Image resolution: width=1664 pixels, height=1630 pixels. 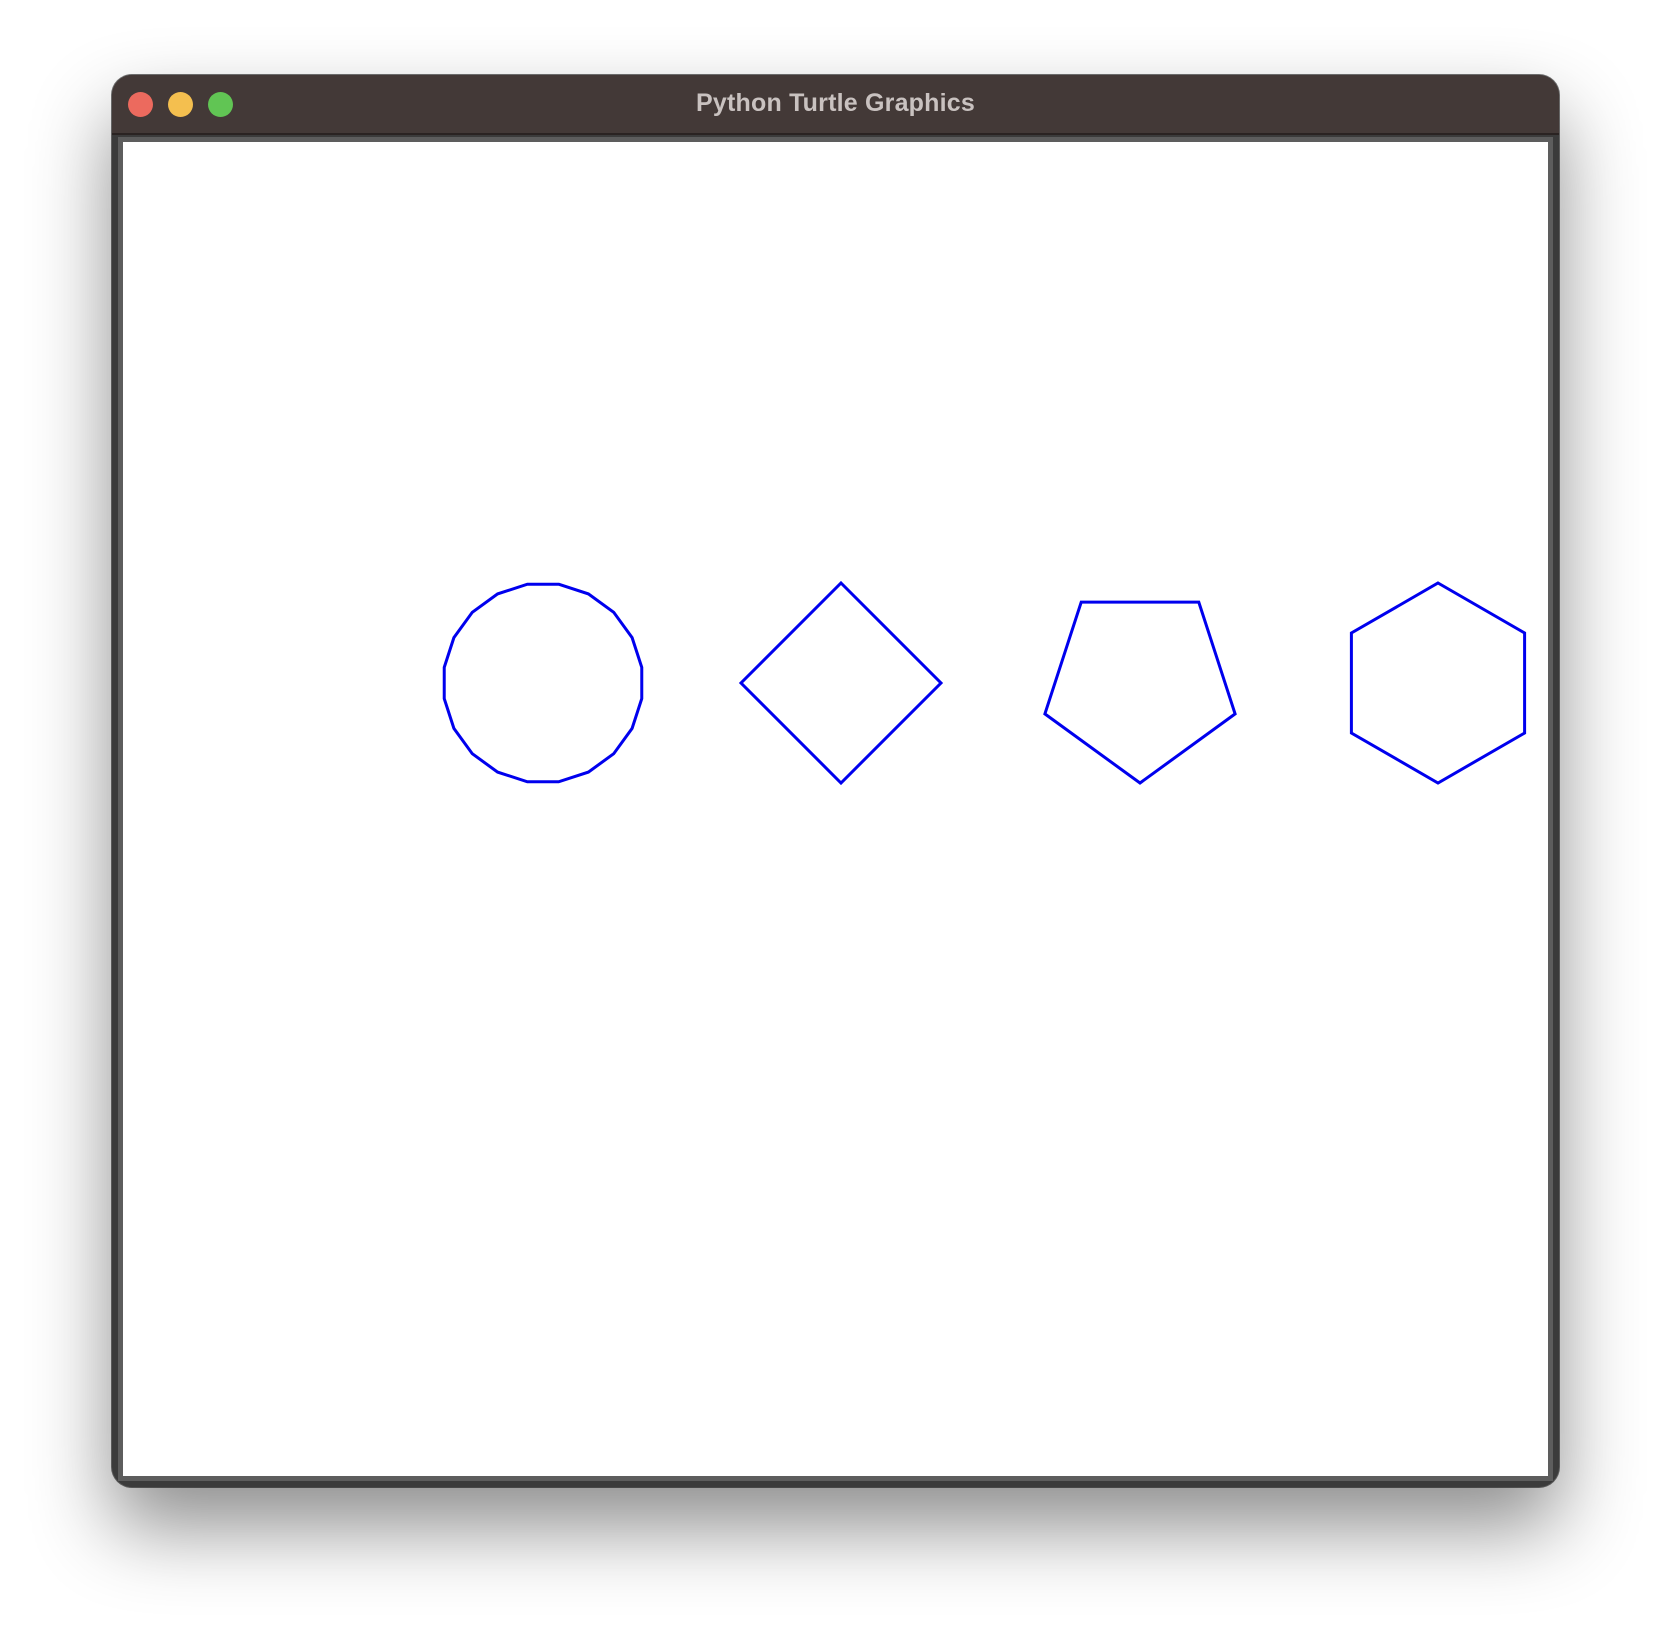 I want to click on hexagon-shape, so click(x=1438, y=683).